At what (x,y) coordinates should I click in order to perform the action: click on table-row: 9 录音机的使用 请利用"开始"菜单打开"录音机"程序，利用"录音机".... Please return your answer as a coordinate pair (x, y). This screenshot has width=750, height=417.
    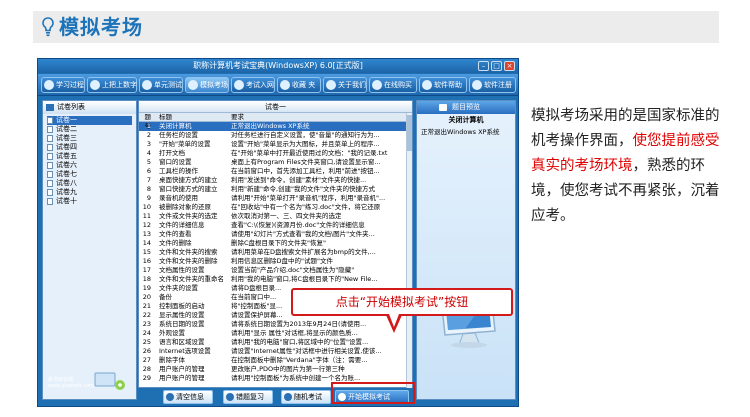
    Looking at the image, I should click on (275, 198).